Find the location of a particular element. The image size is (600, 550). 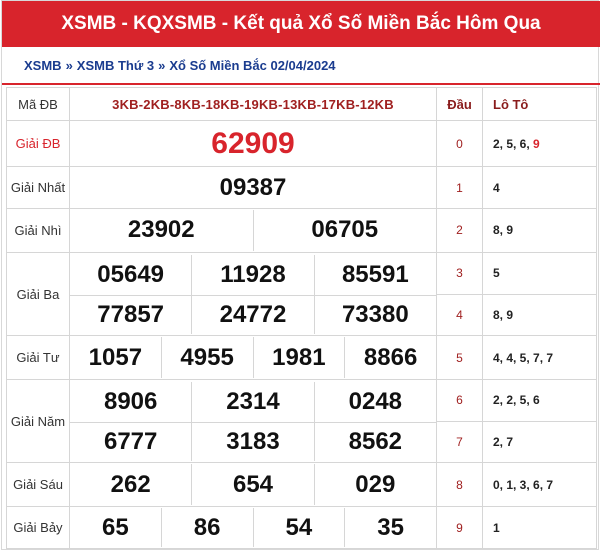

prize-number: 09387 is located at coordinates (253, 187).